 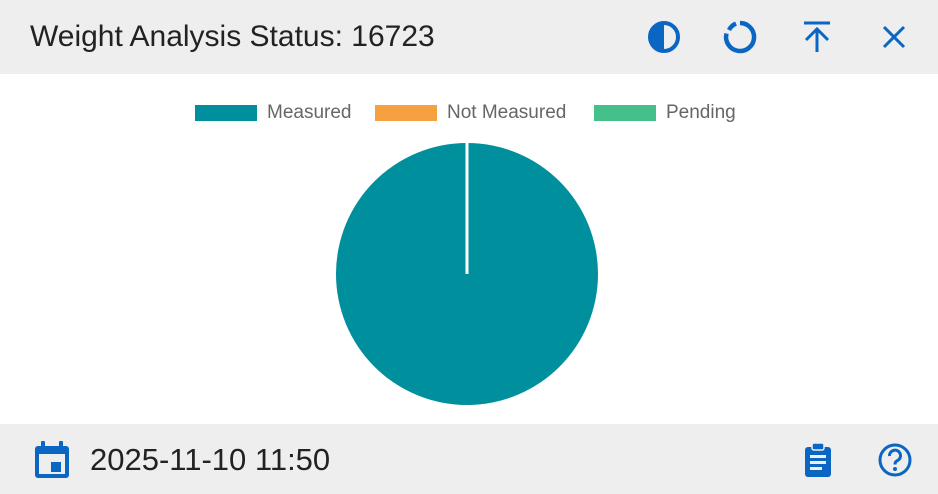 What do you see at coordinates (665, 113) in the screenshot?
I see `legend-item-pending: Pending` at bounding box center [665, 113].